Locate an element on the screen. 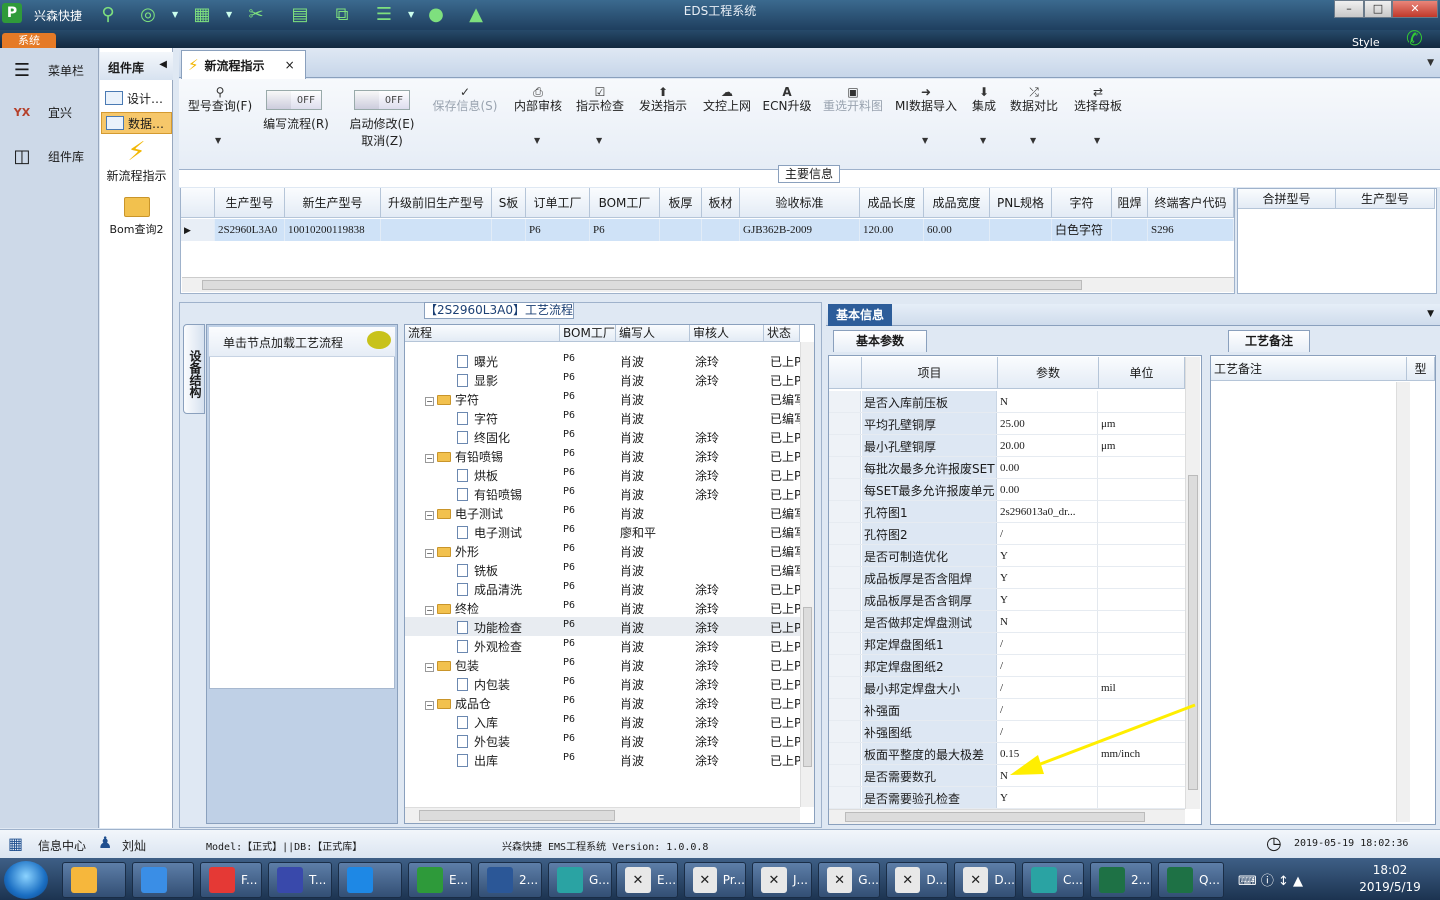 The height and width of the screenshot is (900, 1440). dropdown-icon: ▼ is located at coordinates (1430, 314).